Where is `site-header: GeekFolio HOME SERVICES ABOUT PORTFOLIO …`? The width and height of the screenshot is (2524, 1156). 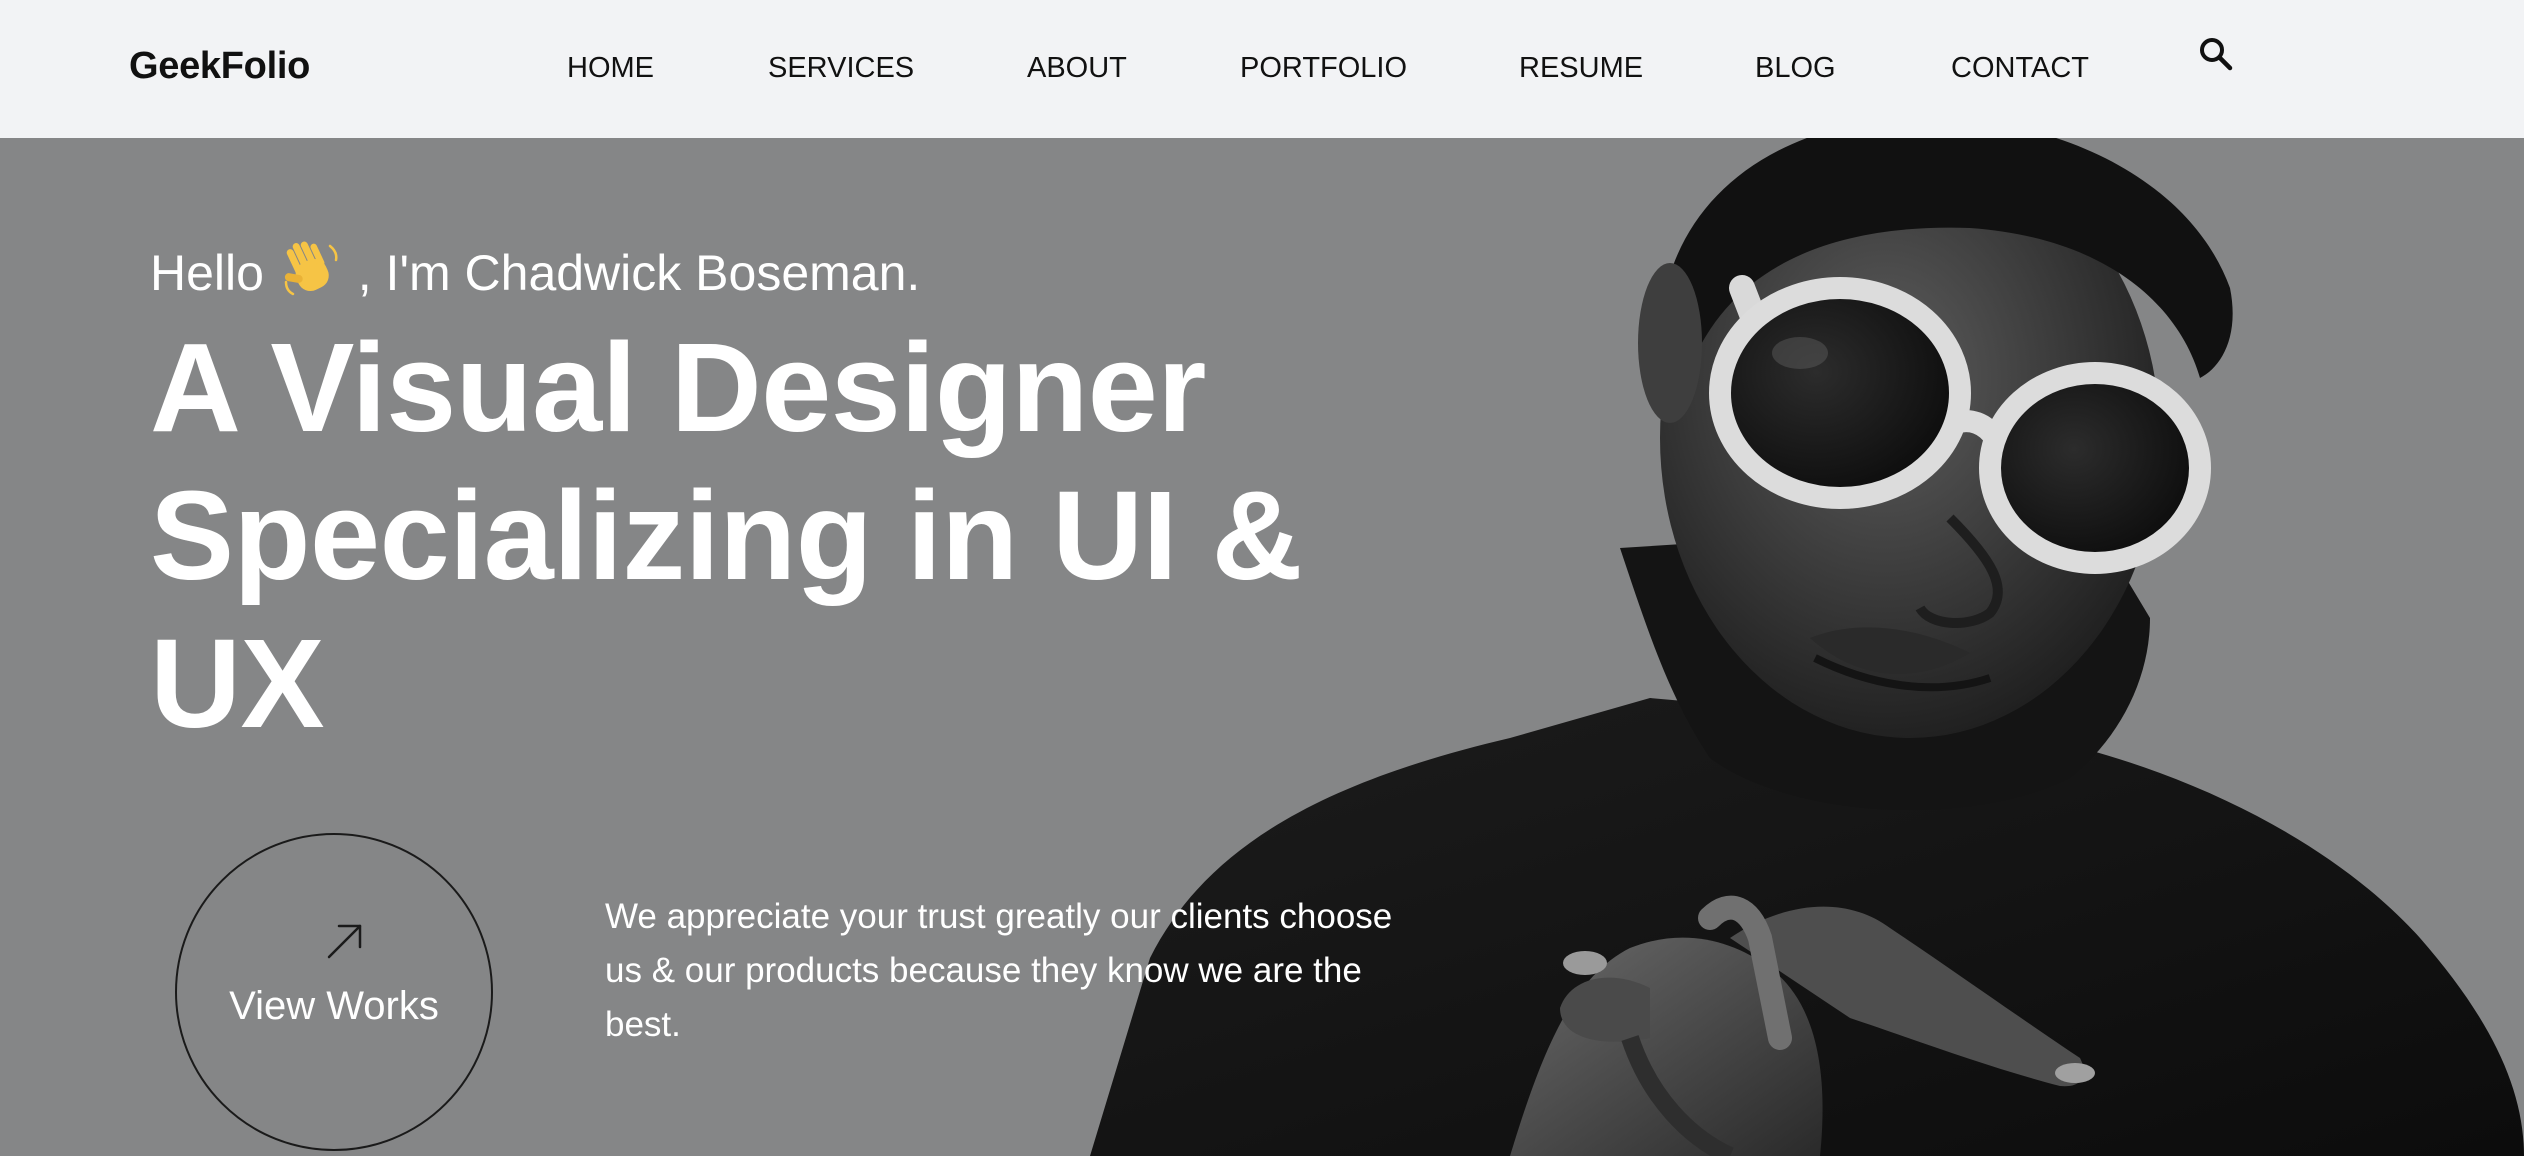 site-header: GeekFolio HOME SERVICES ABOUT PORTFOLIO … is located at coordinates (1262, 69).